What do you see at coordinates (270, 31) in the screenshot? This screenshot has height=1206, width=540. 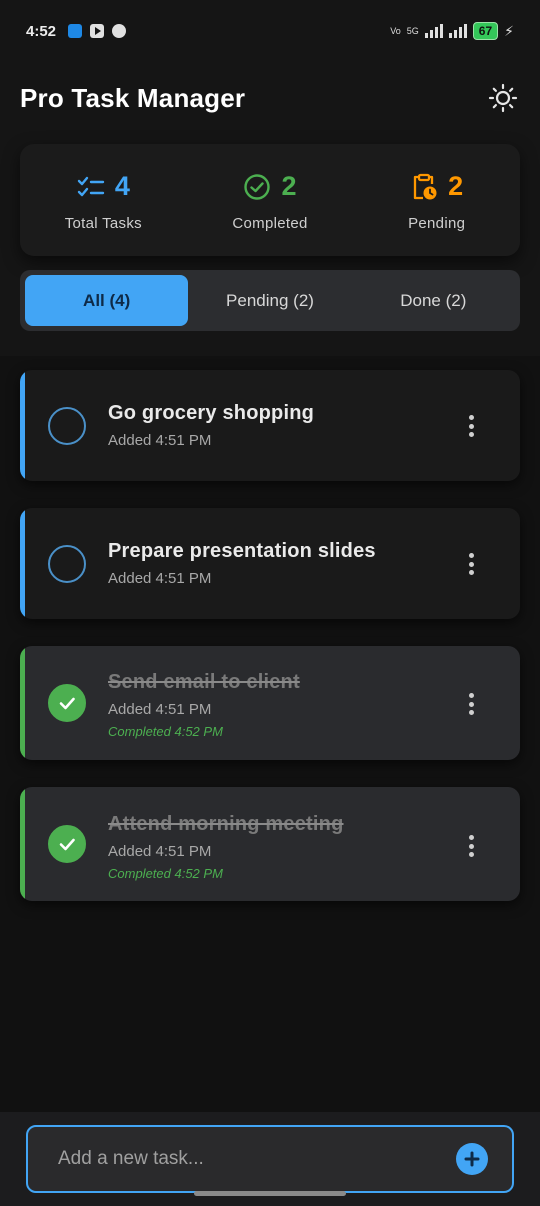 I see `status-bar: 4:52 Vo 5G 67 ⚡` at bounding box center [270, 31].